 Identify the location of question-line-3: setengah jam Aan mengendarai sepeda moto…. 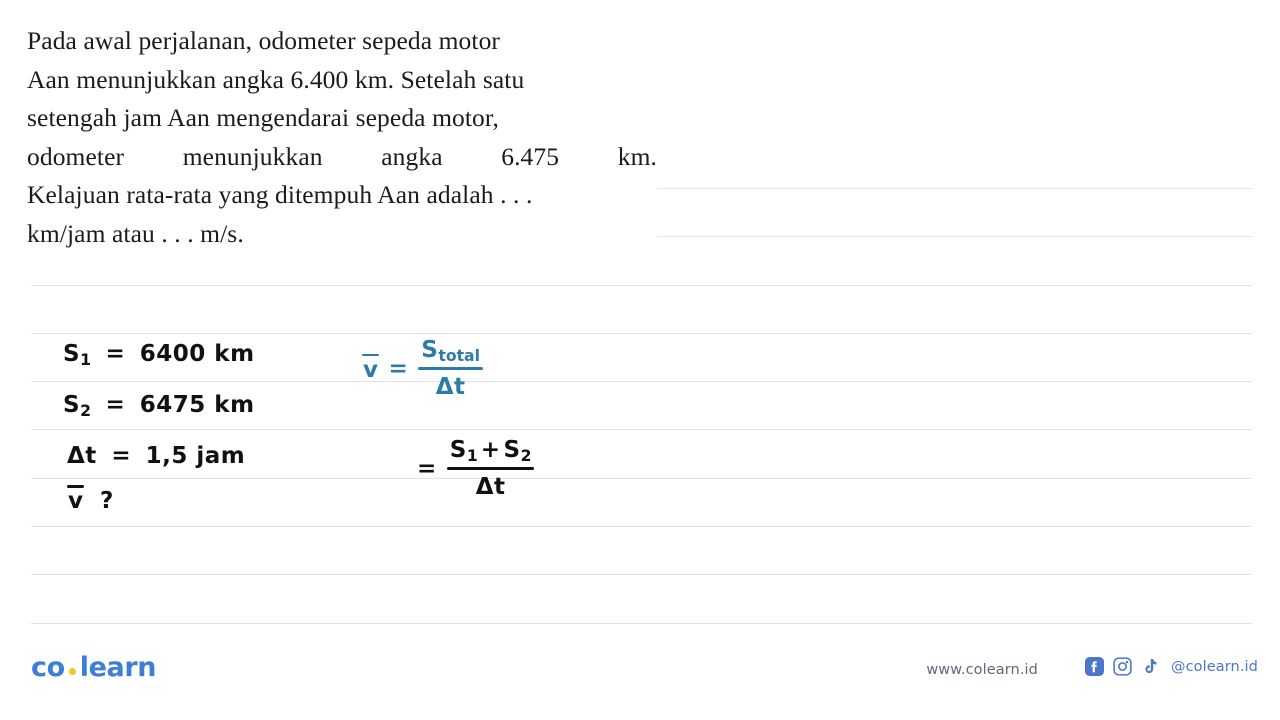
(263, 117).